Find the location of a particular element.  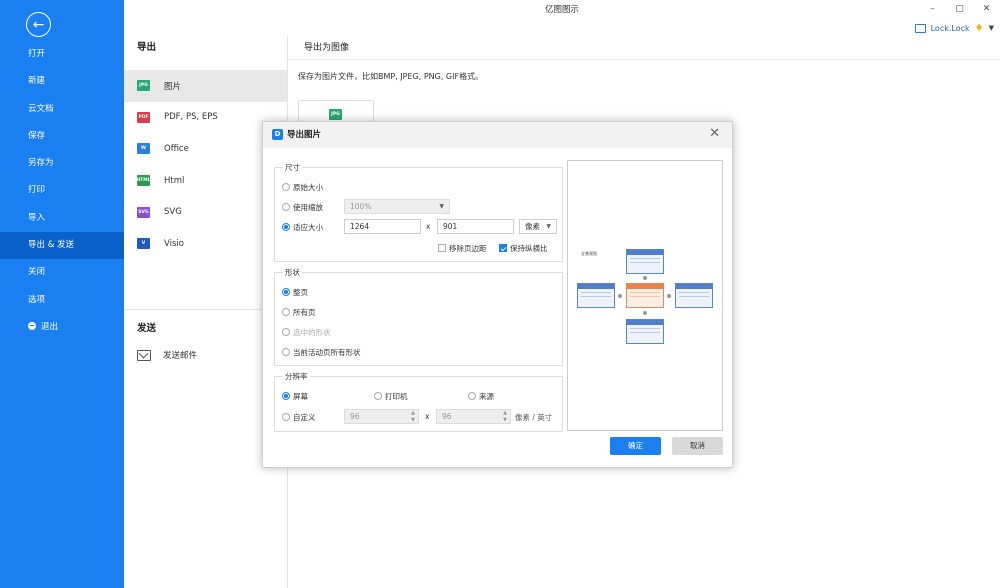

checkbox-label: 移除页边距 is located at coordinates (468, 248).